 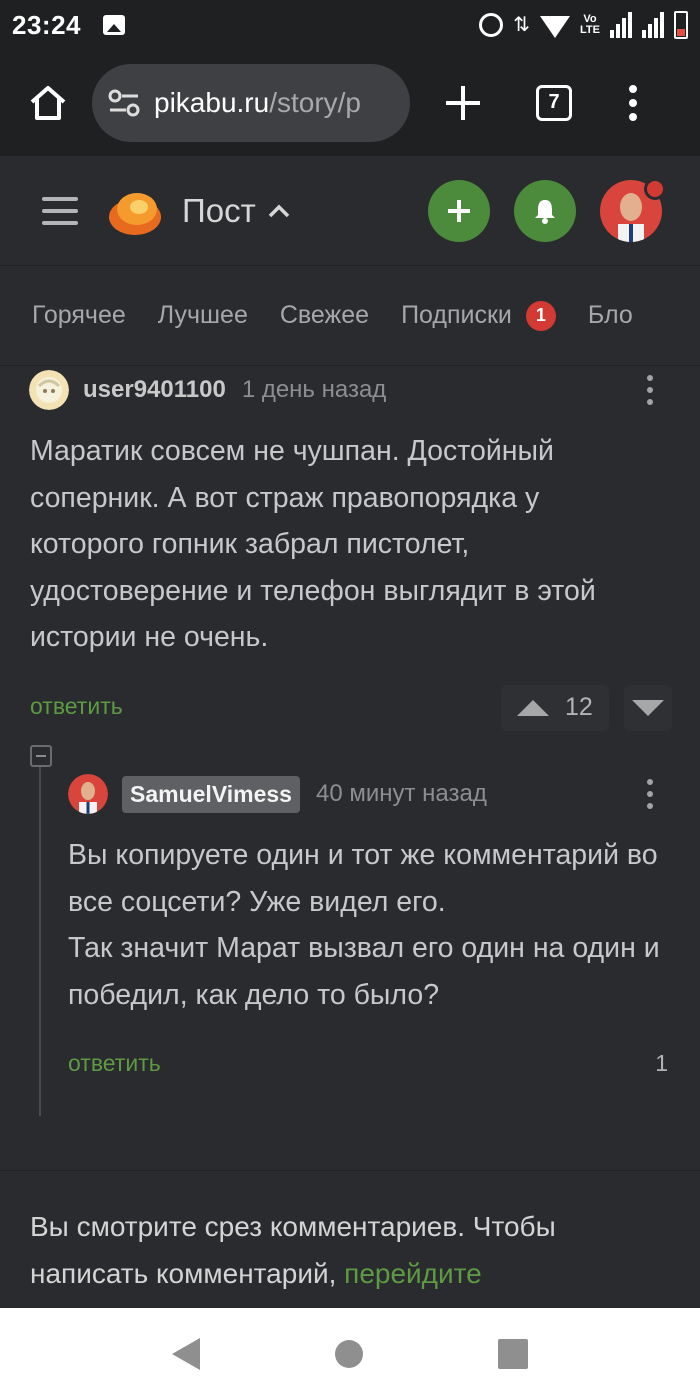 I want to click on tab-fresh: Свежее, so click(x=324, y=315).